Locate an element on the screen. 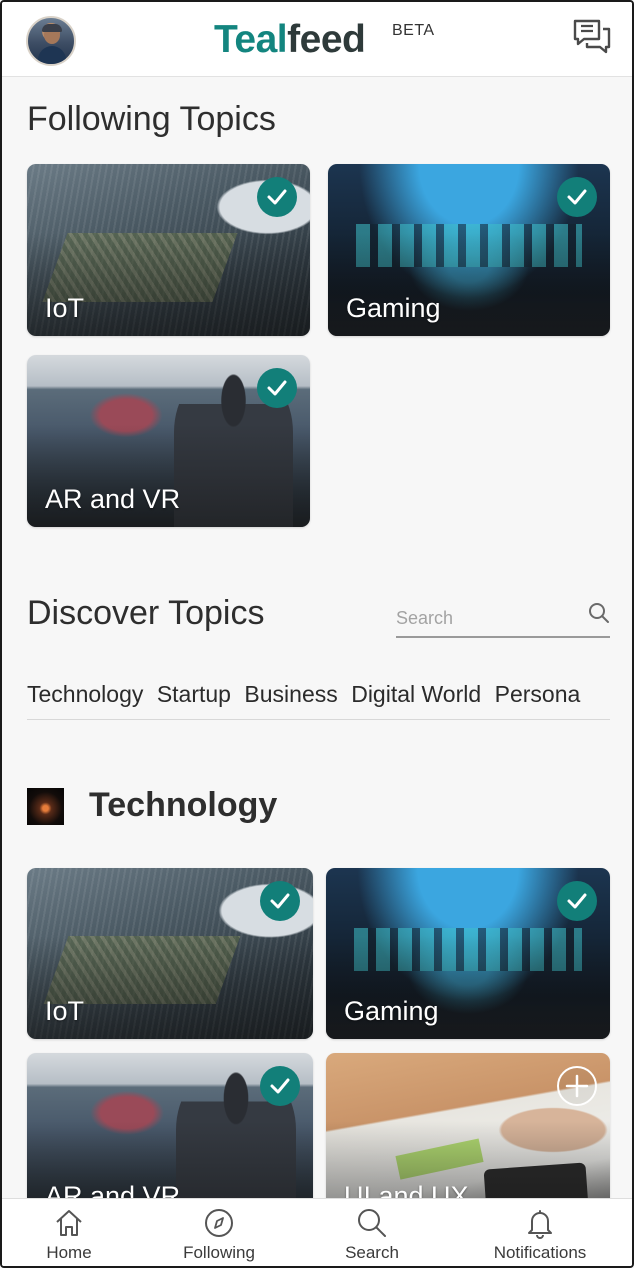 Image resolution: width=634 pixels, height=1268 pixels. nav-following-label: Following is located at coordinates (219, 1252).